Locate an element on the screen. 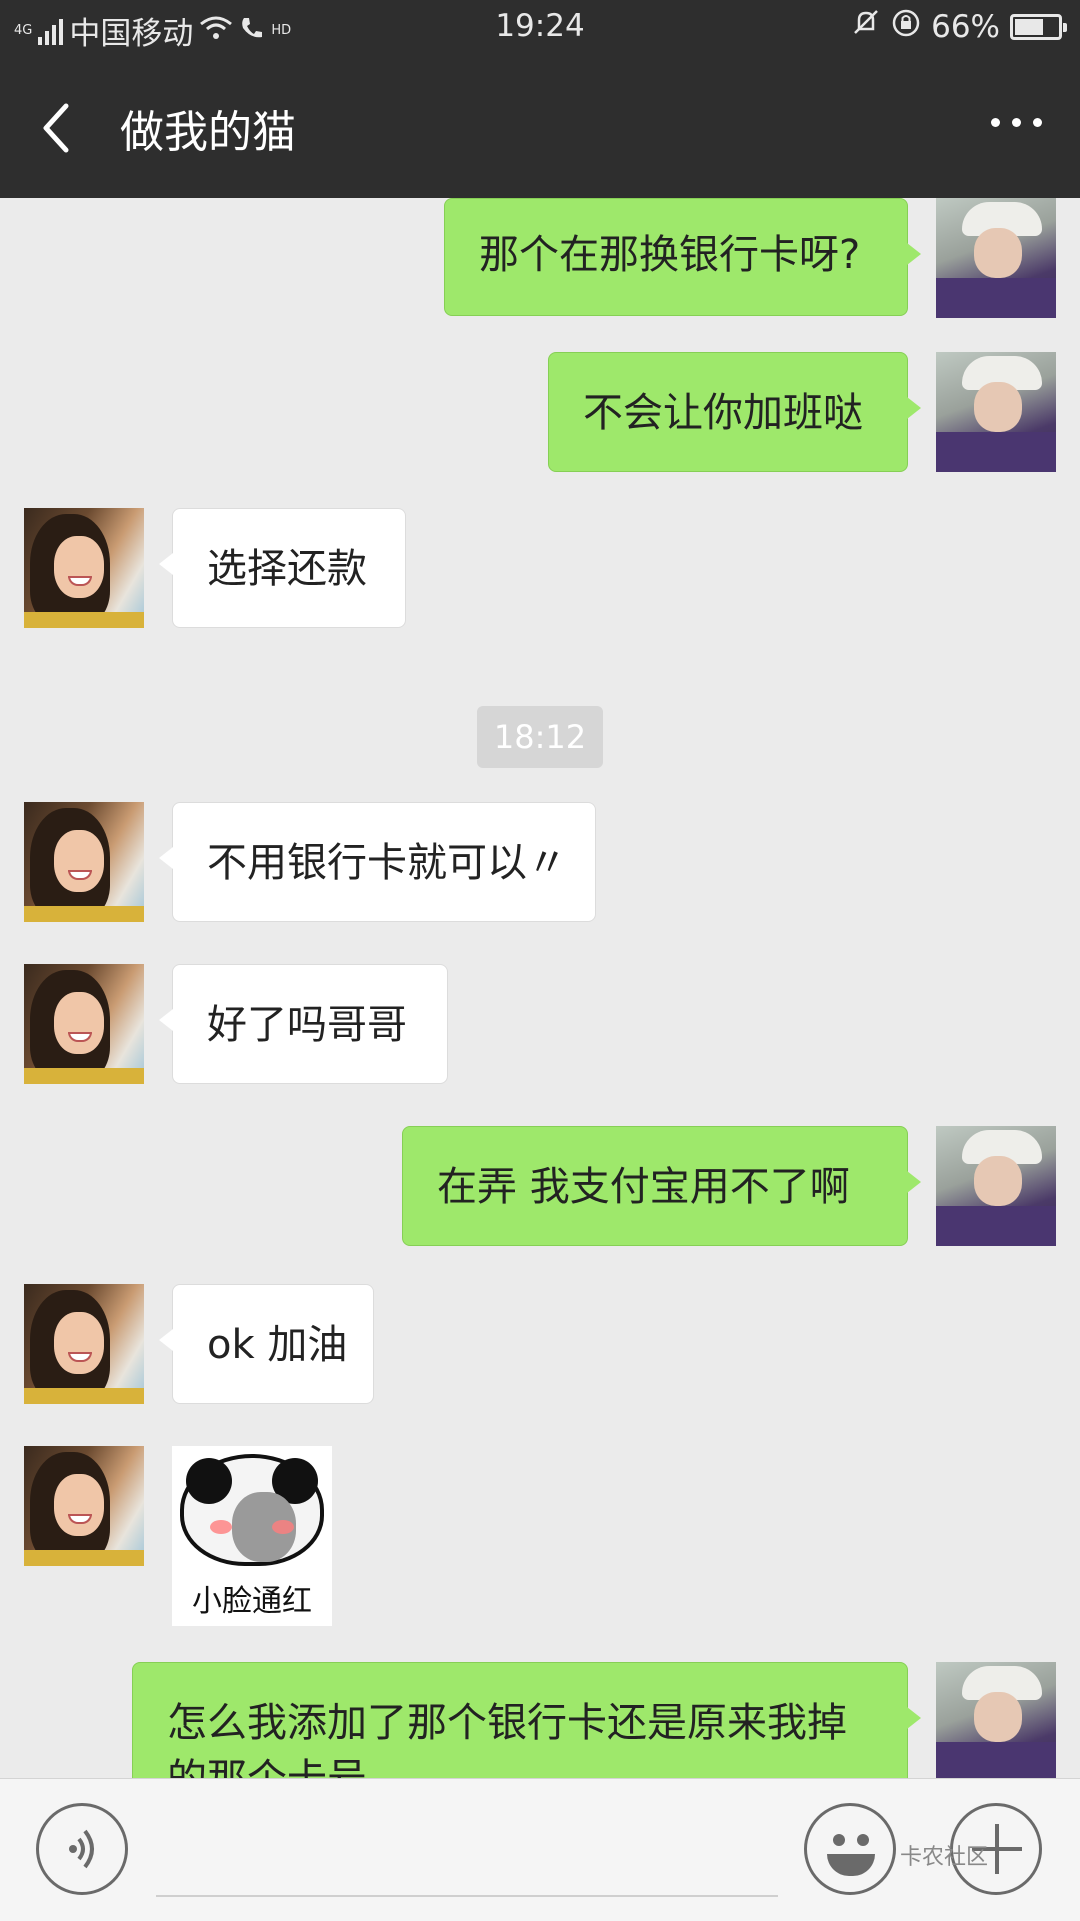  panda-sticker-icon is located at coordinates (252, 1510).